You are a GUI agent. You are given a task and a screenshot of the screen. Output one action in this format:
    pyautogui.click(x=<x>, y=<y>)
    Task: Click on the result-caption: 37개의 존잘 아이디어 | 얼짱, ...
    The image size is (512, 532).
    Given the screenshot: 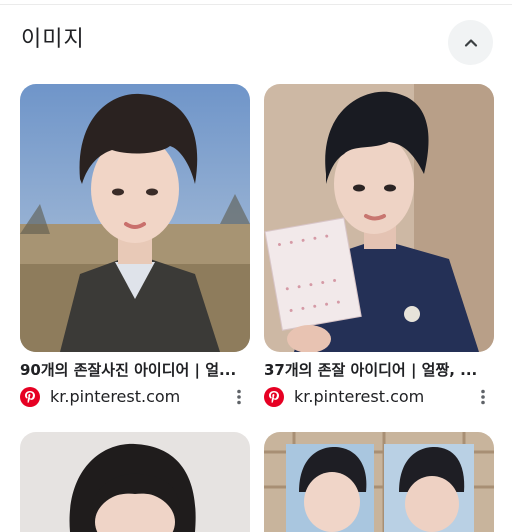 What is the action you would take?
    pyautogui.click(x=379, y=370)
    